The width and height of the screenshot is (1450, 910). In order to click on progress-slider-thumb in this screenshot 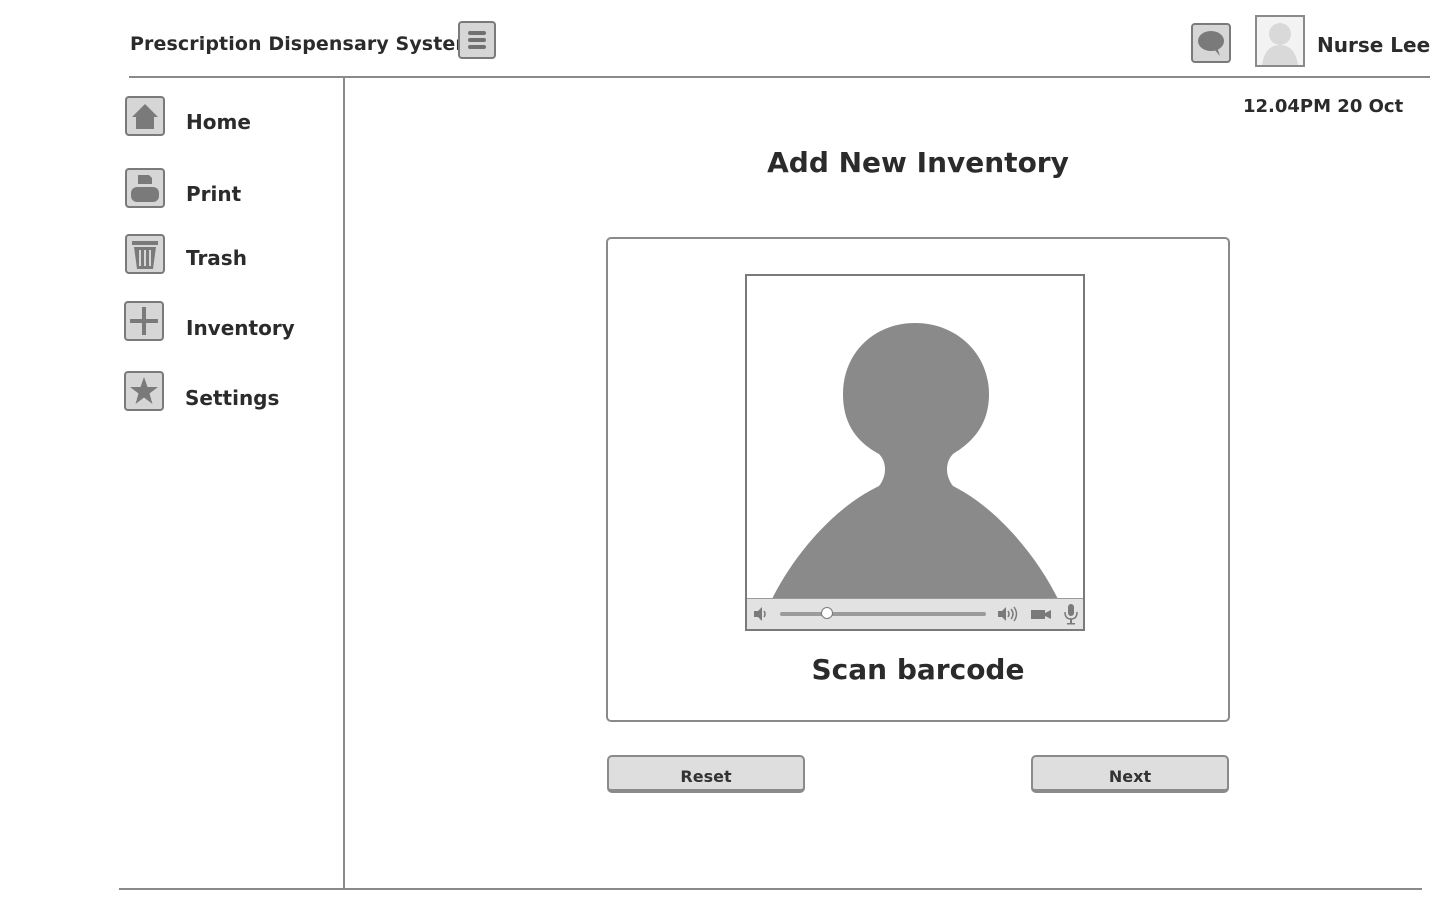, I will do `click(827, 613)`.